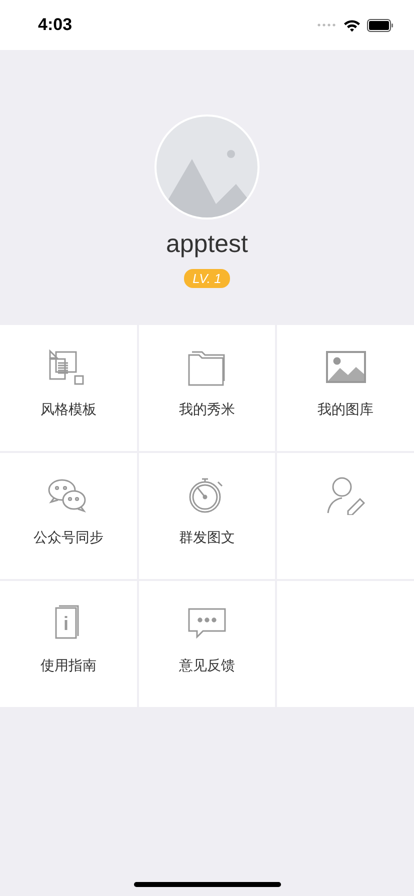  Describe the element at coordinates (327, 25) in the screenshot. I see `signal-icon` at that location.